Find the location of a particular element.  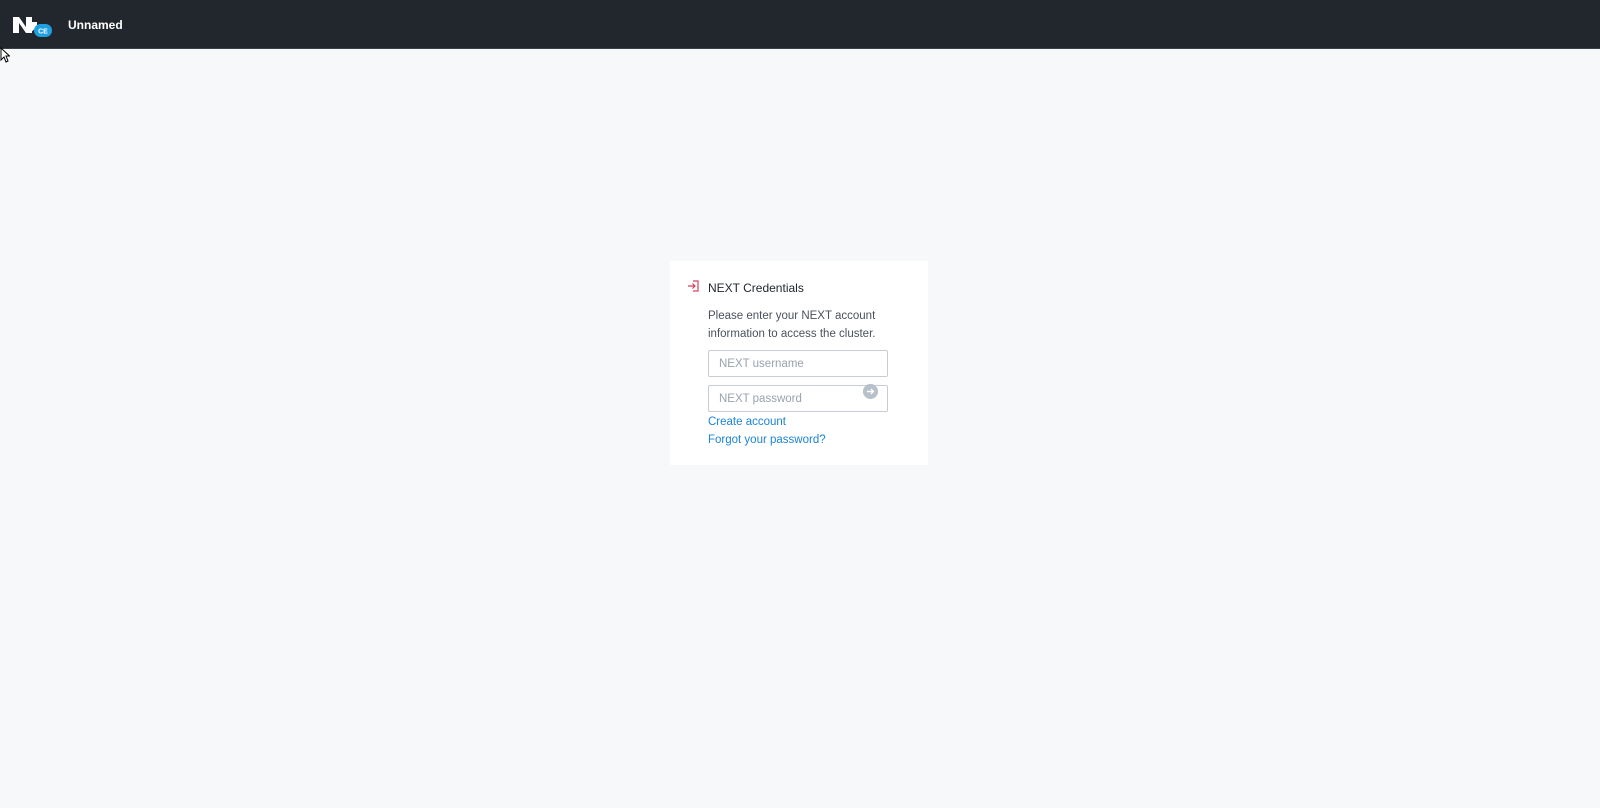

username-input is located at coordinates (798, 363).